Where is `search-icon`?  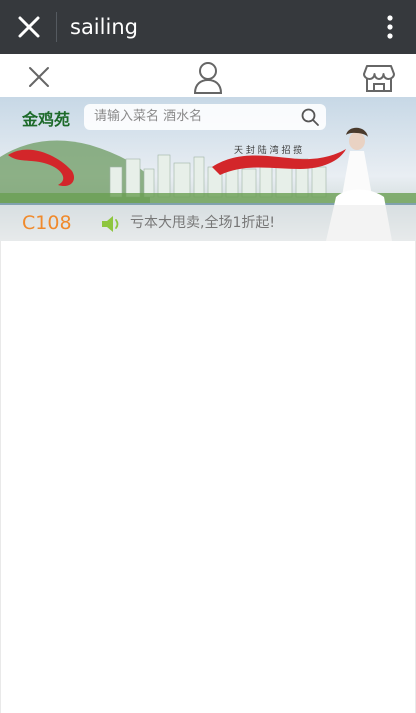 search-icon is located at coordinates (310, 117).